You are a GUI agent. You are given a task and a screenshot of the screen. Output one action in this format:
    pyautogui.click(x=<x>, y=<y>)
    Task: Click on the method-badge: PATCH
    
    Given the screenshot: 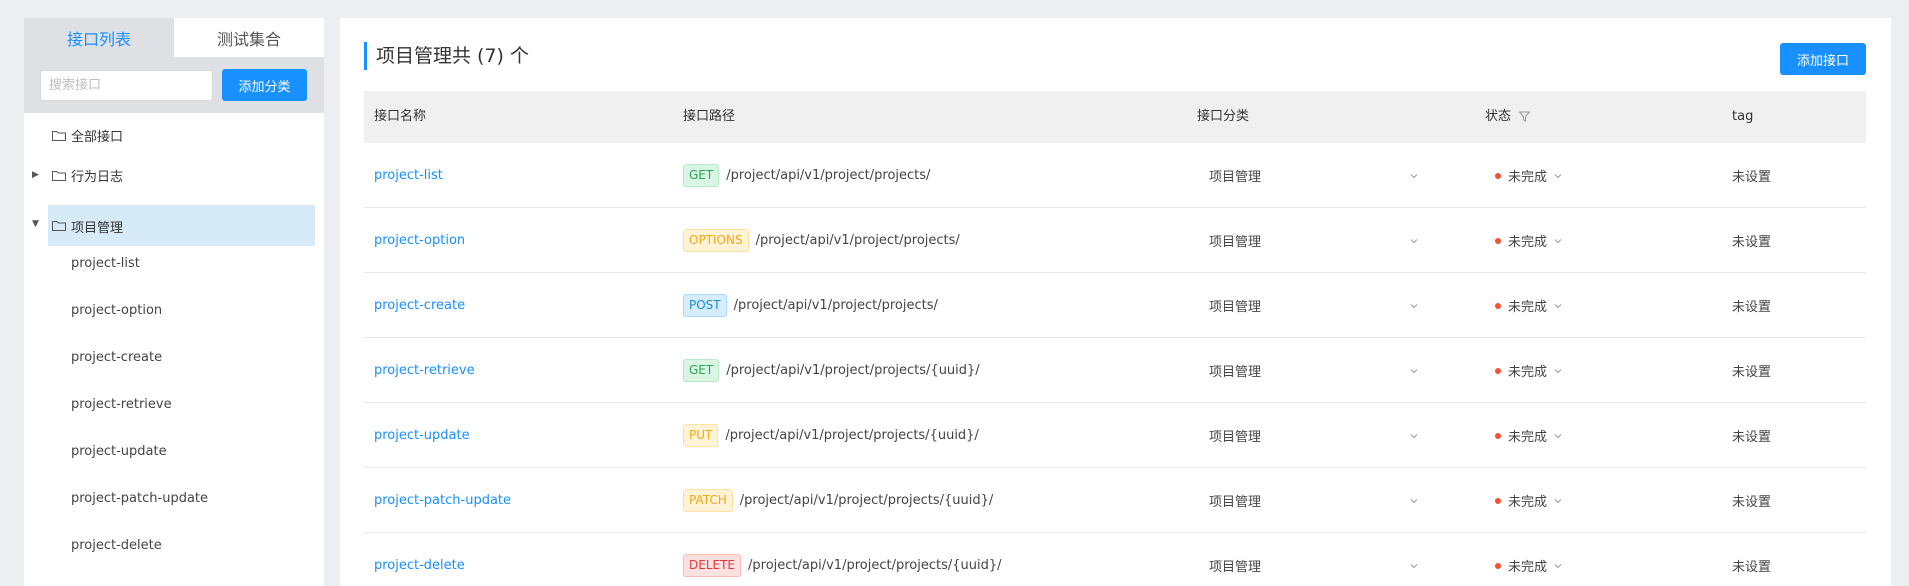 What is the action you would take?
    pyautogui.click(x=708, y=500)
    